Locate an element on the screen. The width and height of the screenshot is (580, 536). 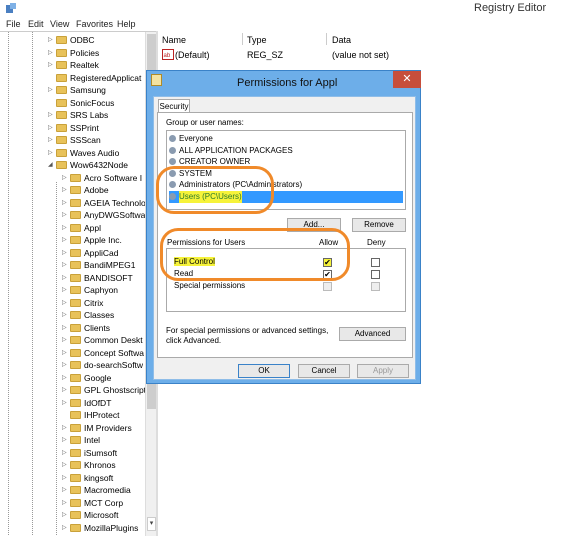
scroll-down-icon: ▾ is located at coordinates (151, 524).